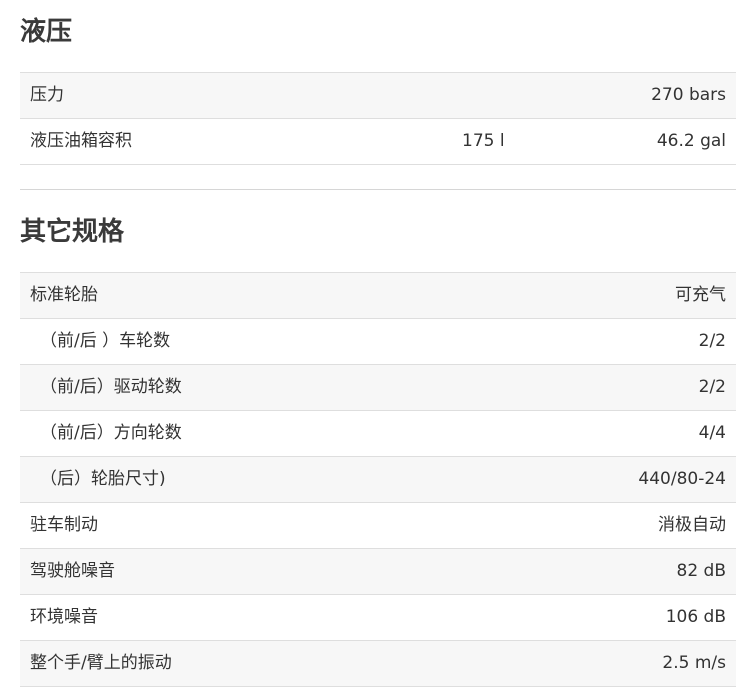  What do you see at coordinates (694, 663) in the screenshot?
I see `spec-value: 2.5 m/s` at bounding box center [694, 663].